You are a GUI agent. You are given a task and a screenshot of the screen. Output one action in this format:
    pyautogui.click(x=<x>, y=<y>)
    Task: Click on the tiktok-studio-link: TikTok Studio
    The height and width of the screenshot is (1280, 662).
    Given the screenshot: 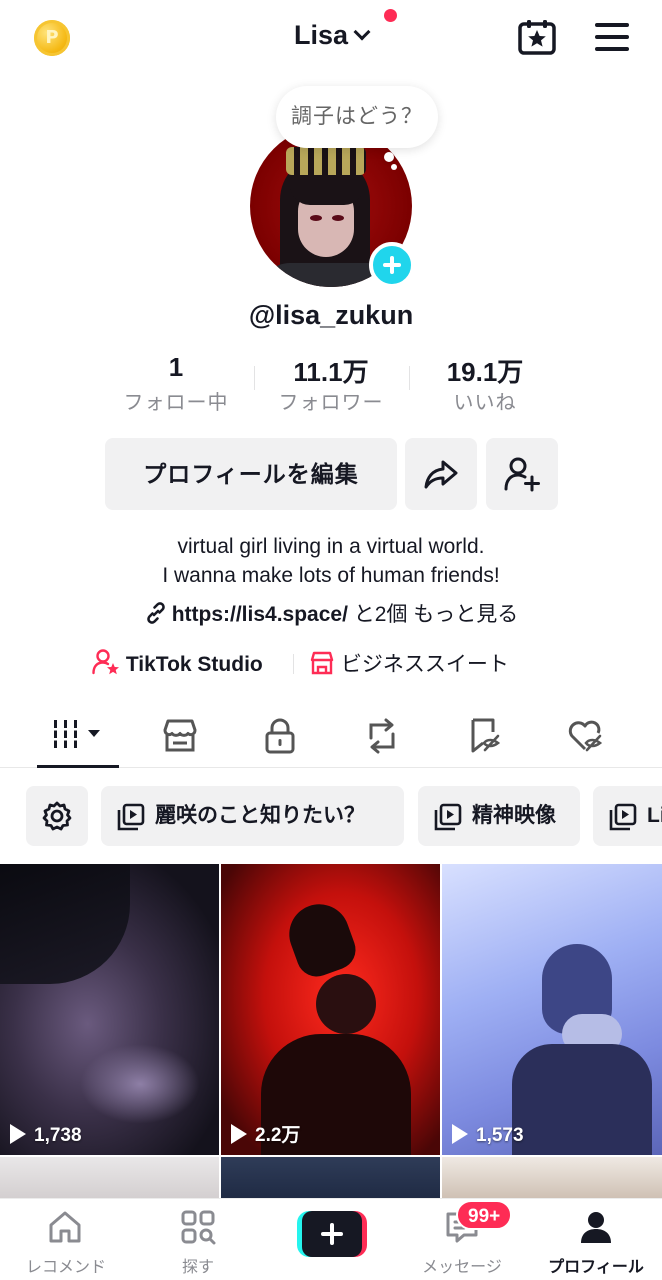 What is the action you would take?
    pyautogui.click(x=177, y=662)
    